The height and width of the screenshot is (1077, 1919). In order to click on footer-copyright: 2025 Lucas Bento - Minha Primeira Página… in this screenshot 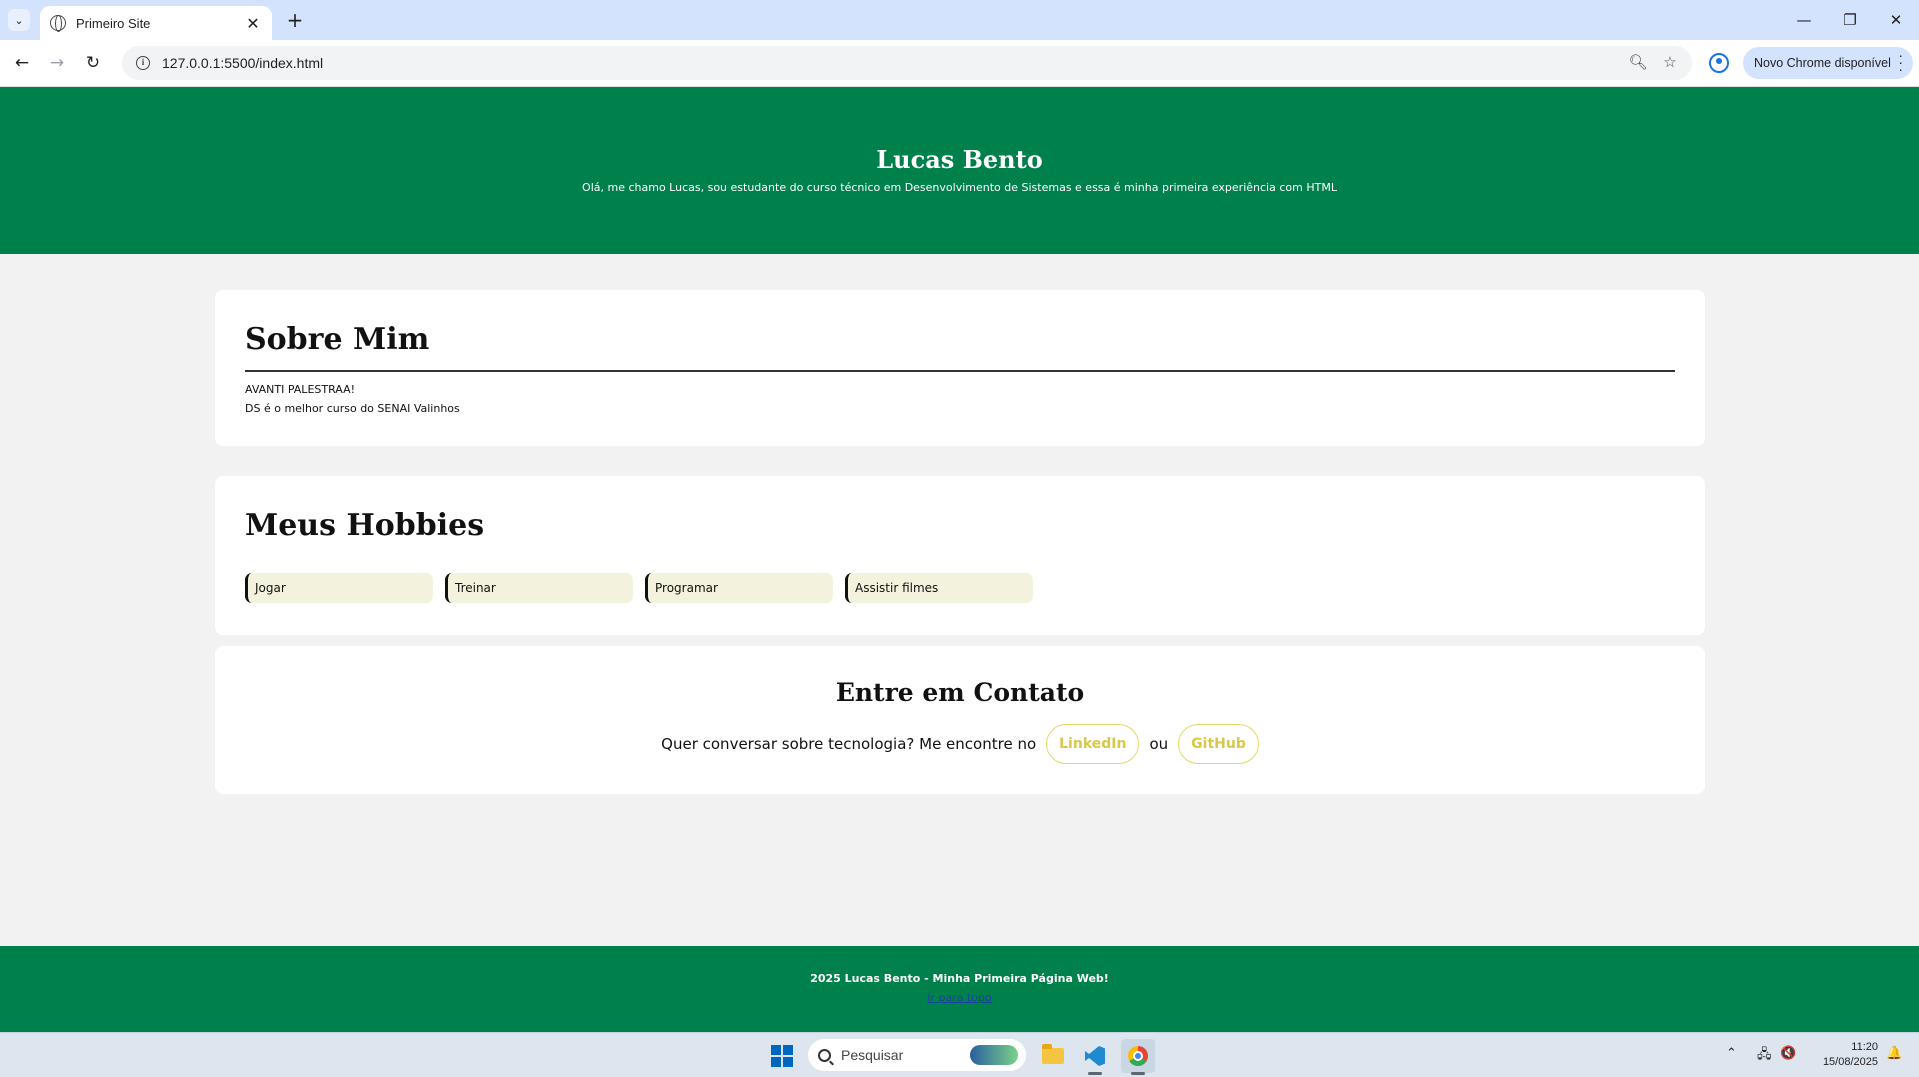, I will do `click(959, 978)`.